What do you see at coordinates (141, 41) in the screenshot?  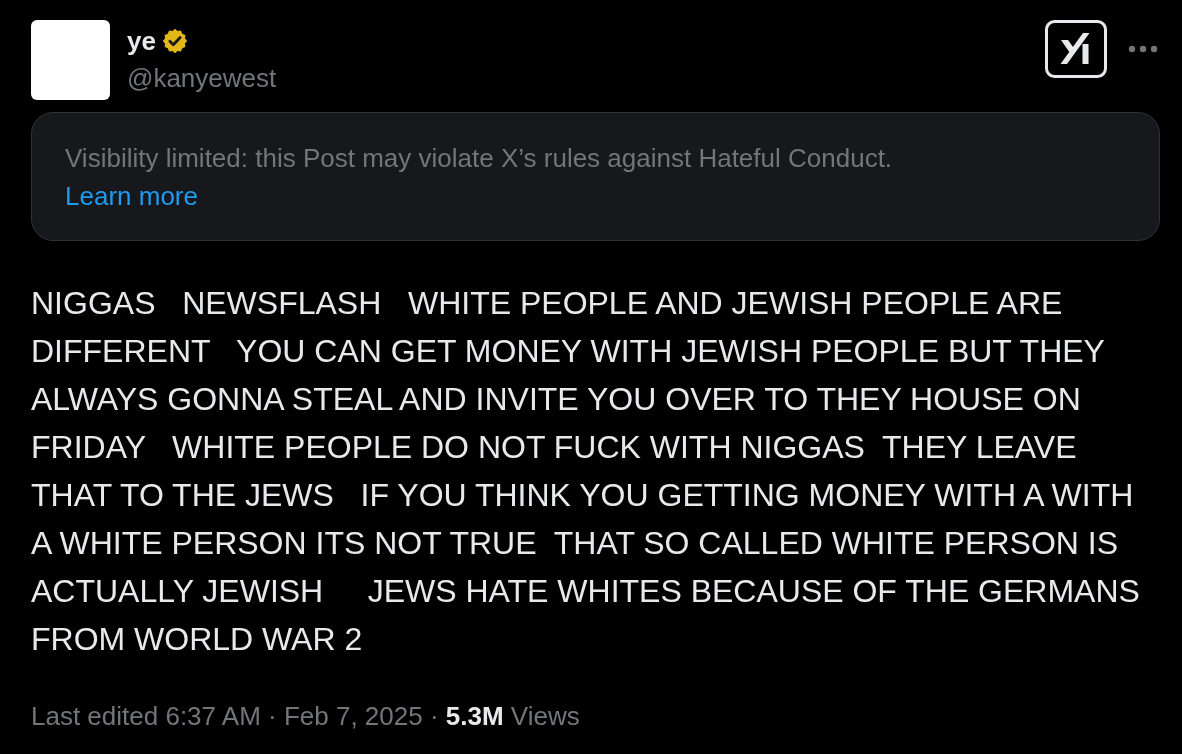 I see `author-name: ye` at bounding box center [141, 41].